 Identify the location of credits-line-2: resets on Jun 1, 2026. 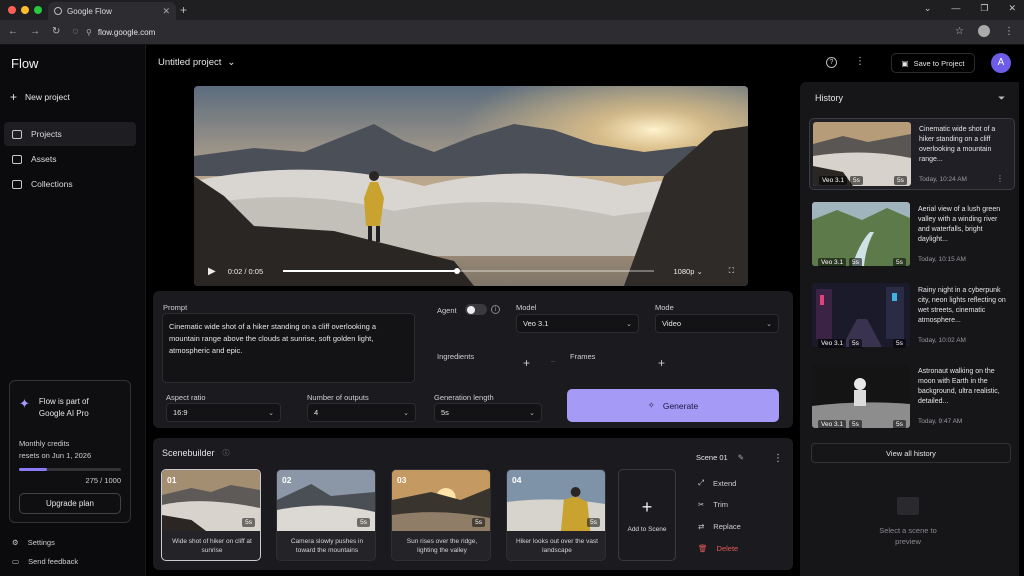
(55, 455).